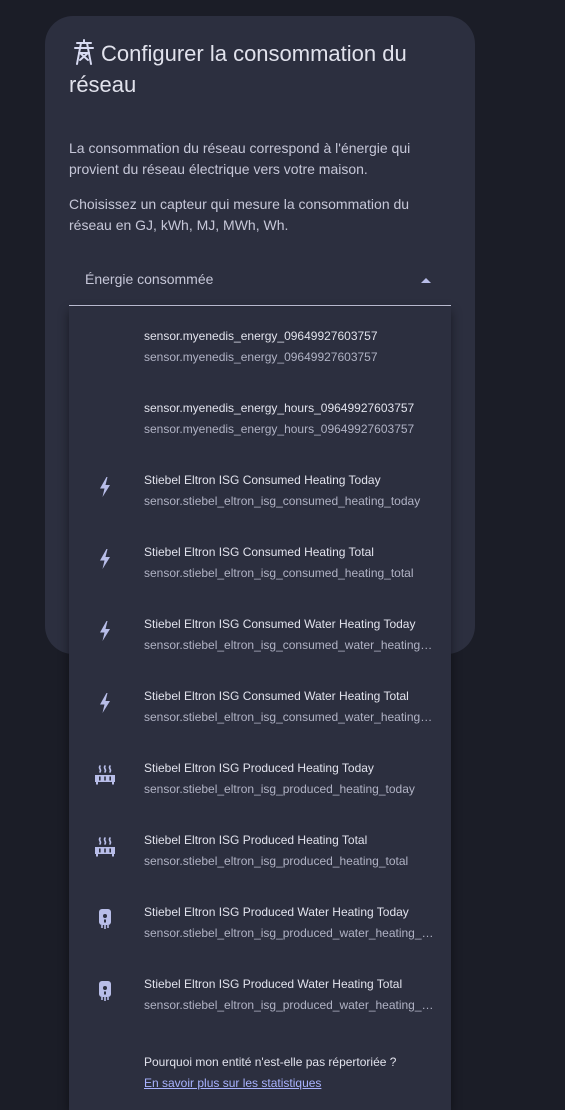 This screenshot has height=1110, width=565. I want to click on list-item-entity-id: sensor.myenedis_energy_09649927603757, so click(261, 357).